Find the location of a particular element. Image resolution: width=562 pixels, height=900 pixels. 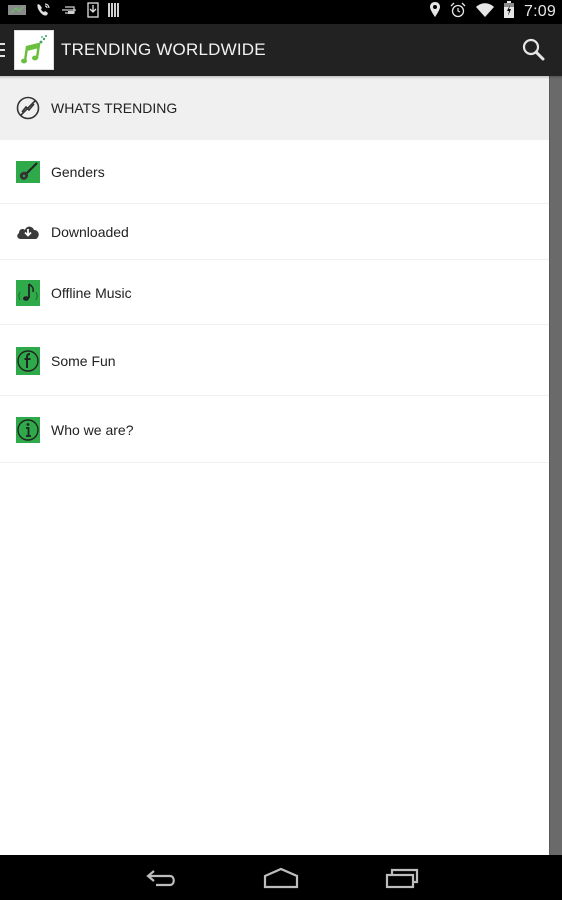

music-note-icon is located at coordinates (28, 293).